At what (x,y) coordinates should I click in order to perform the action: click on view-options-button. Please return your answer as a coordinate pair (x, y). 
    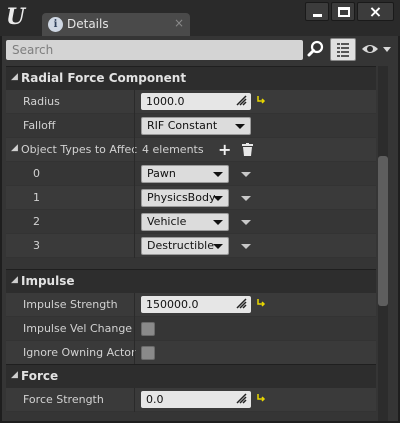
    Looking at the image, I should click on (343, 49).